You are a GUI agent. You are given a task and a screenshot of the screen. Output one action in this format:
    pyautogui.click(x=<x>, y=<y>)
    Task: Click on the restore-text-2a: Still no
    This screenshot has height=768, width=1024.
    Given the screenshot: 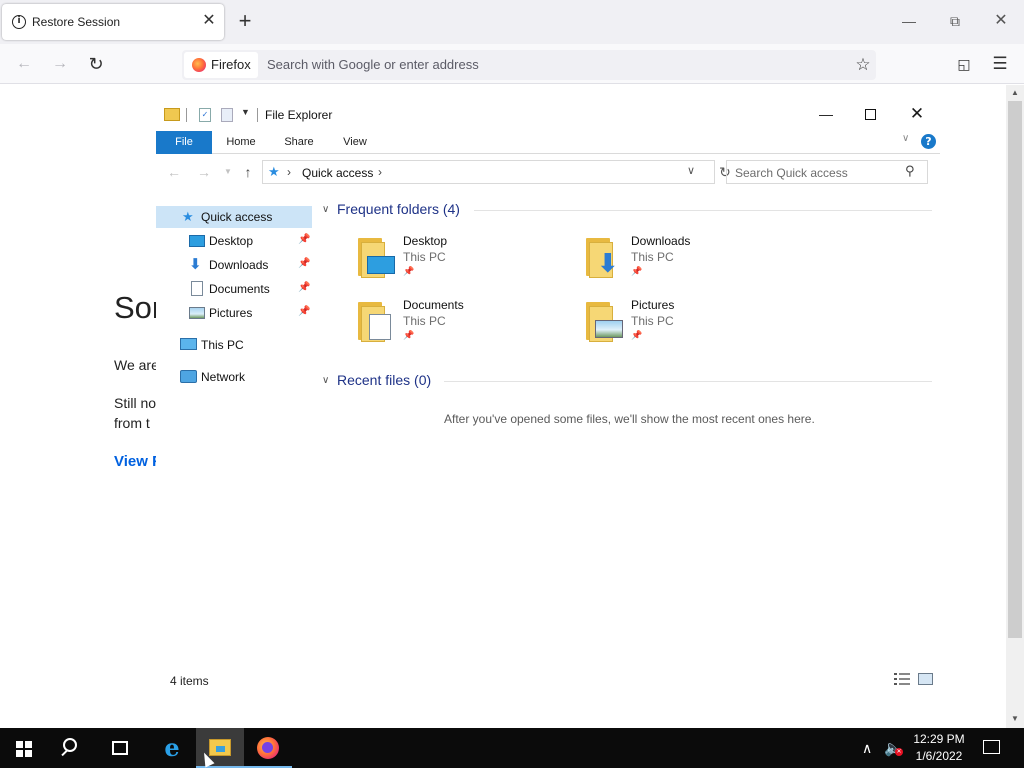 What is the action you would take?
    pyautogui.click(x=135, y=403)
    